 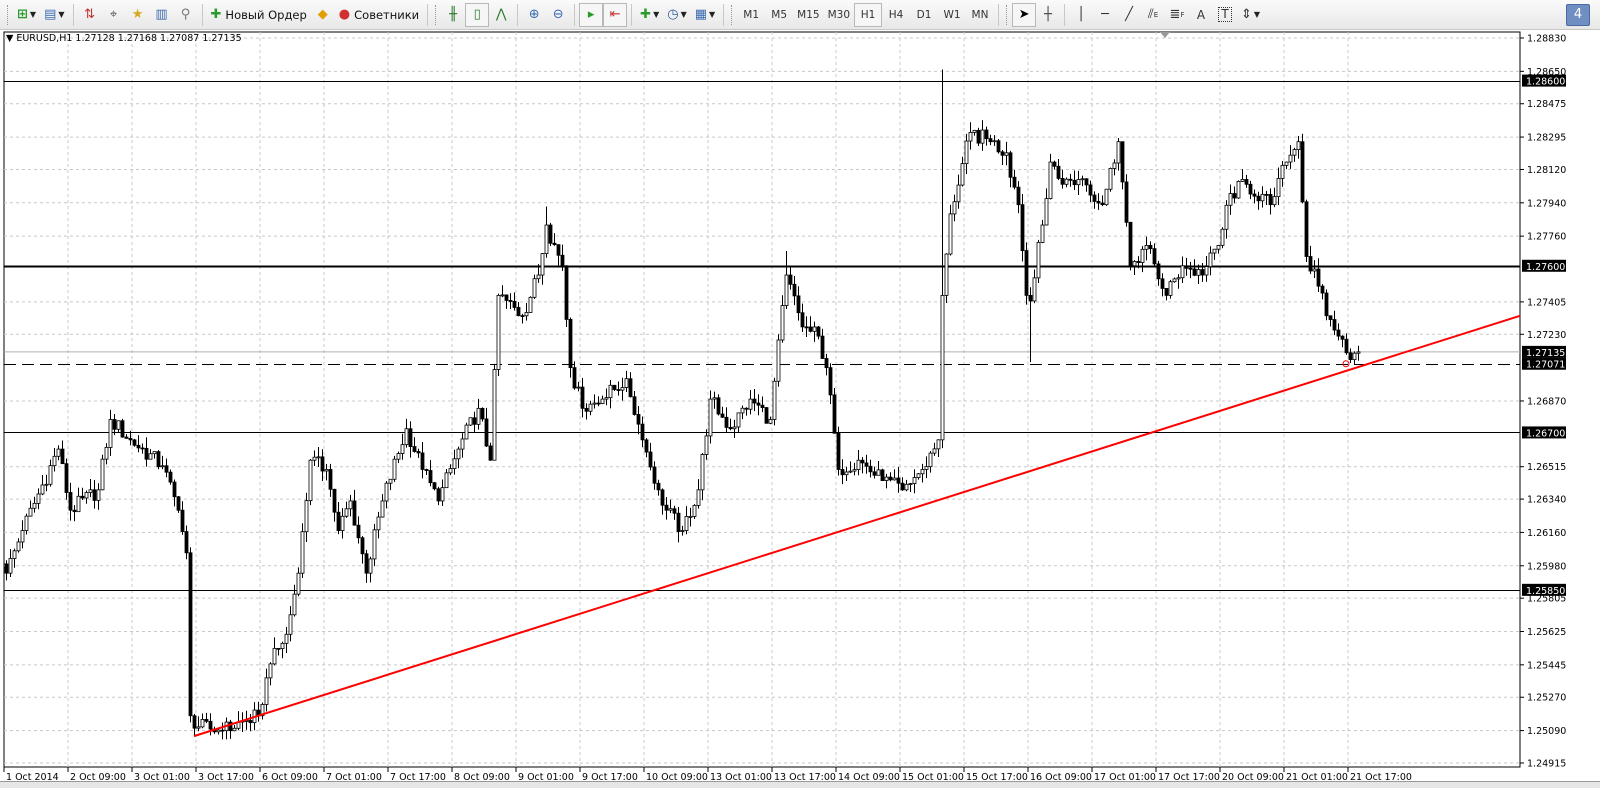 What do you see at coordinates (1105, 15) in the screenshot?
I see `horizontal-line-button: ─` at bounding box center [1105, 15].